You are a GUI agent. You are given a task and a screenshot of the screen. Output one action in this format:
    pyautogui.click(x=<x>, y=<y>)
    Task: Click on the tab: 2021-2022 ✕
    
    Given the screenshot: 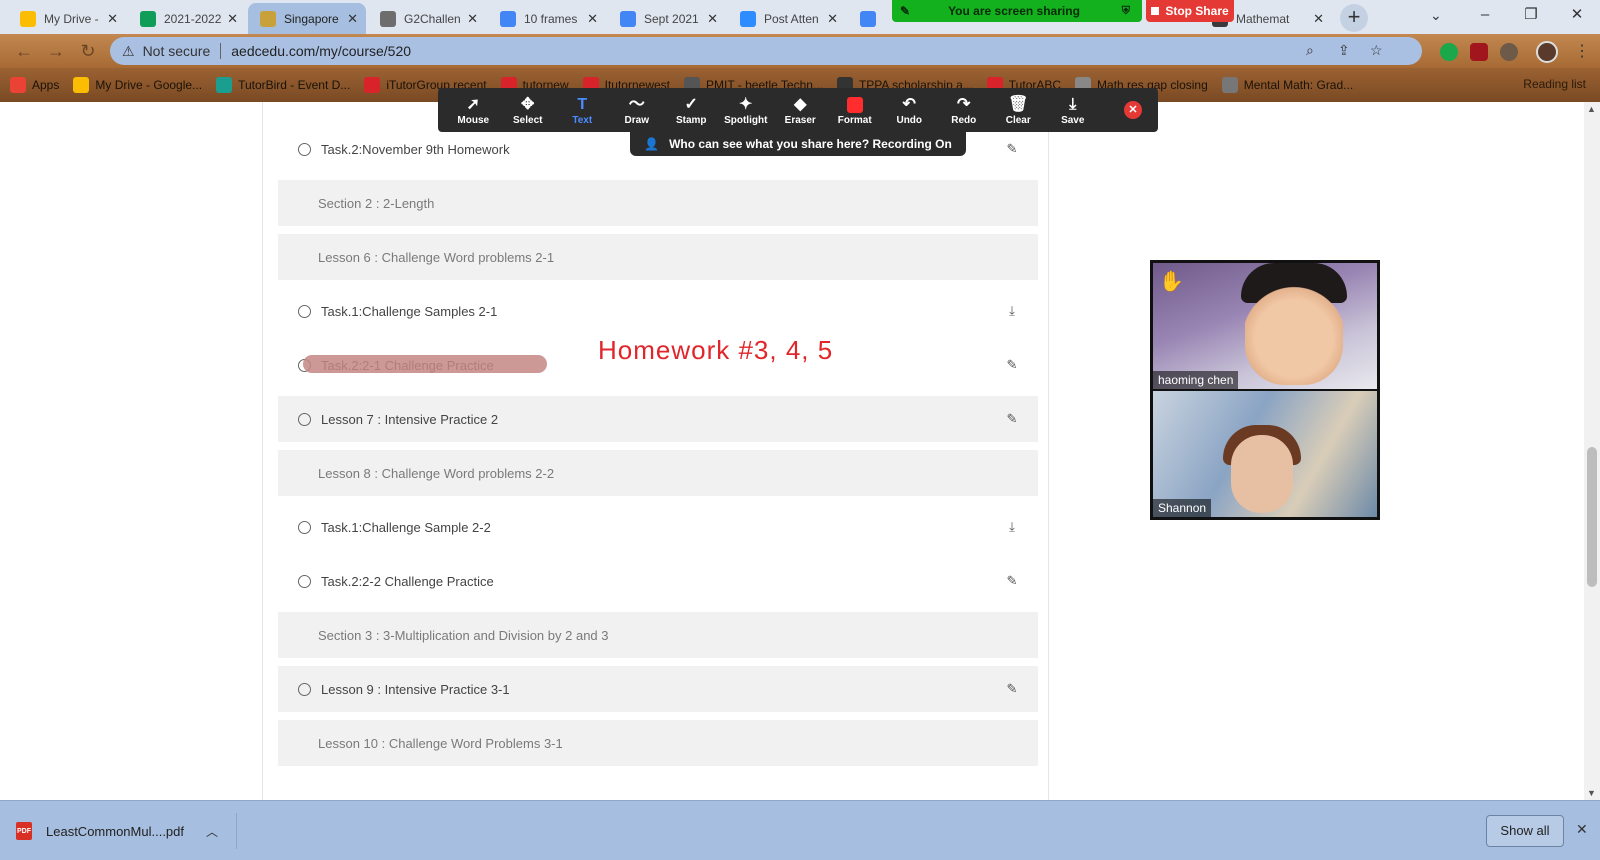 What is the action you would take?
    pyautogui.click(x=187, y=18)
    